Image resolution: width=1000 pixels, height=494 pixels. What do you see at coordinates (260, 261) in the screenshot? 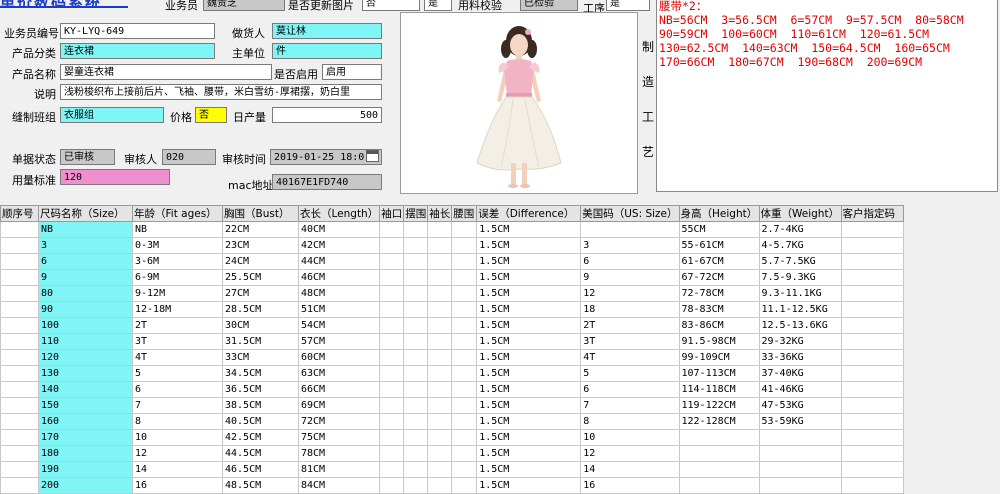
I see `grid-cell: 24CM` at bounding box center [260, 261].